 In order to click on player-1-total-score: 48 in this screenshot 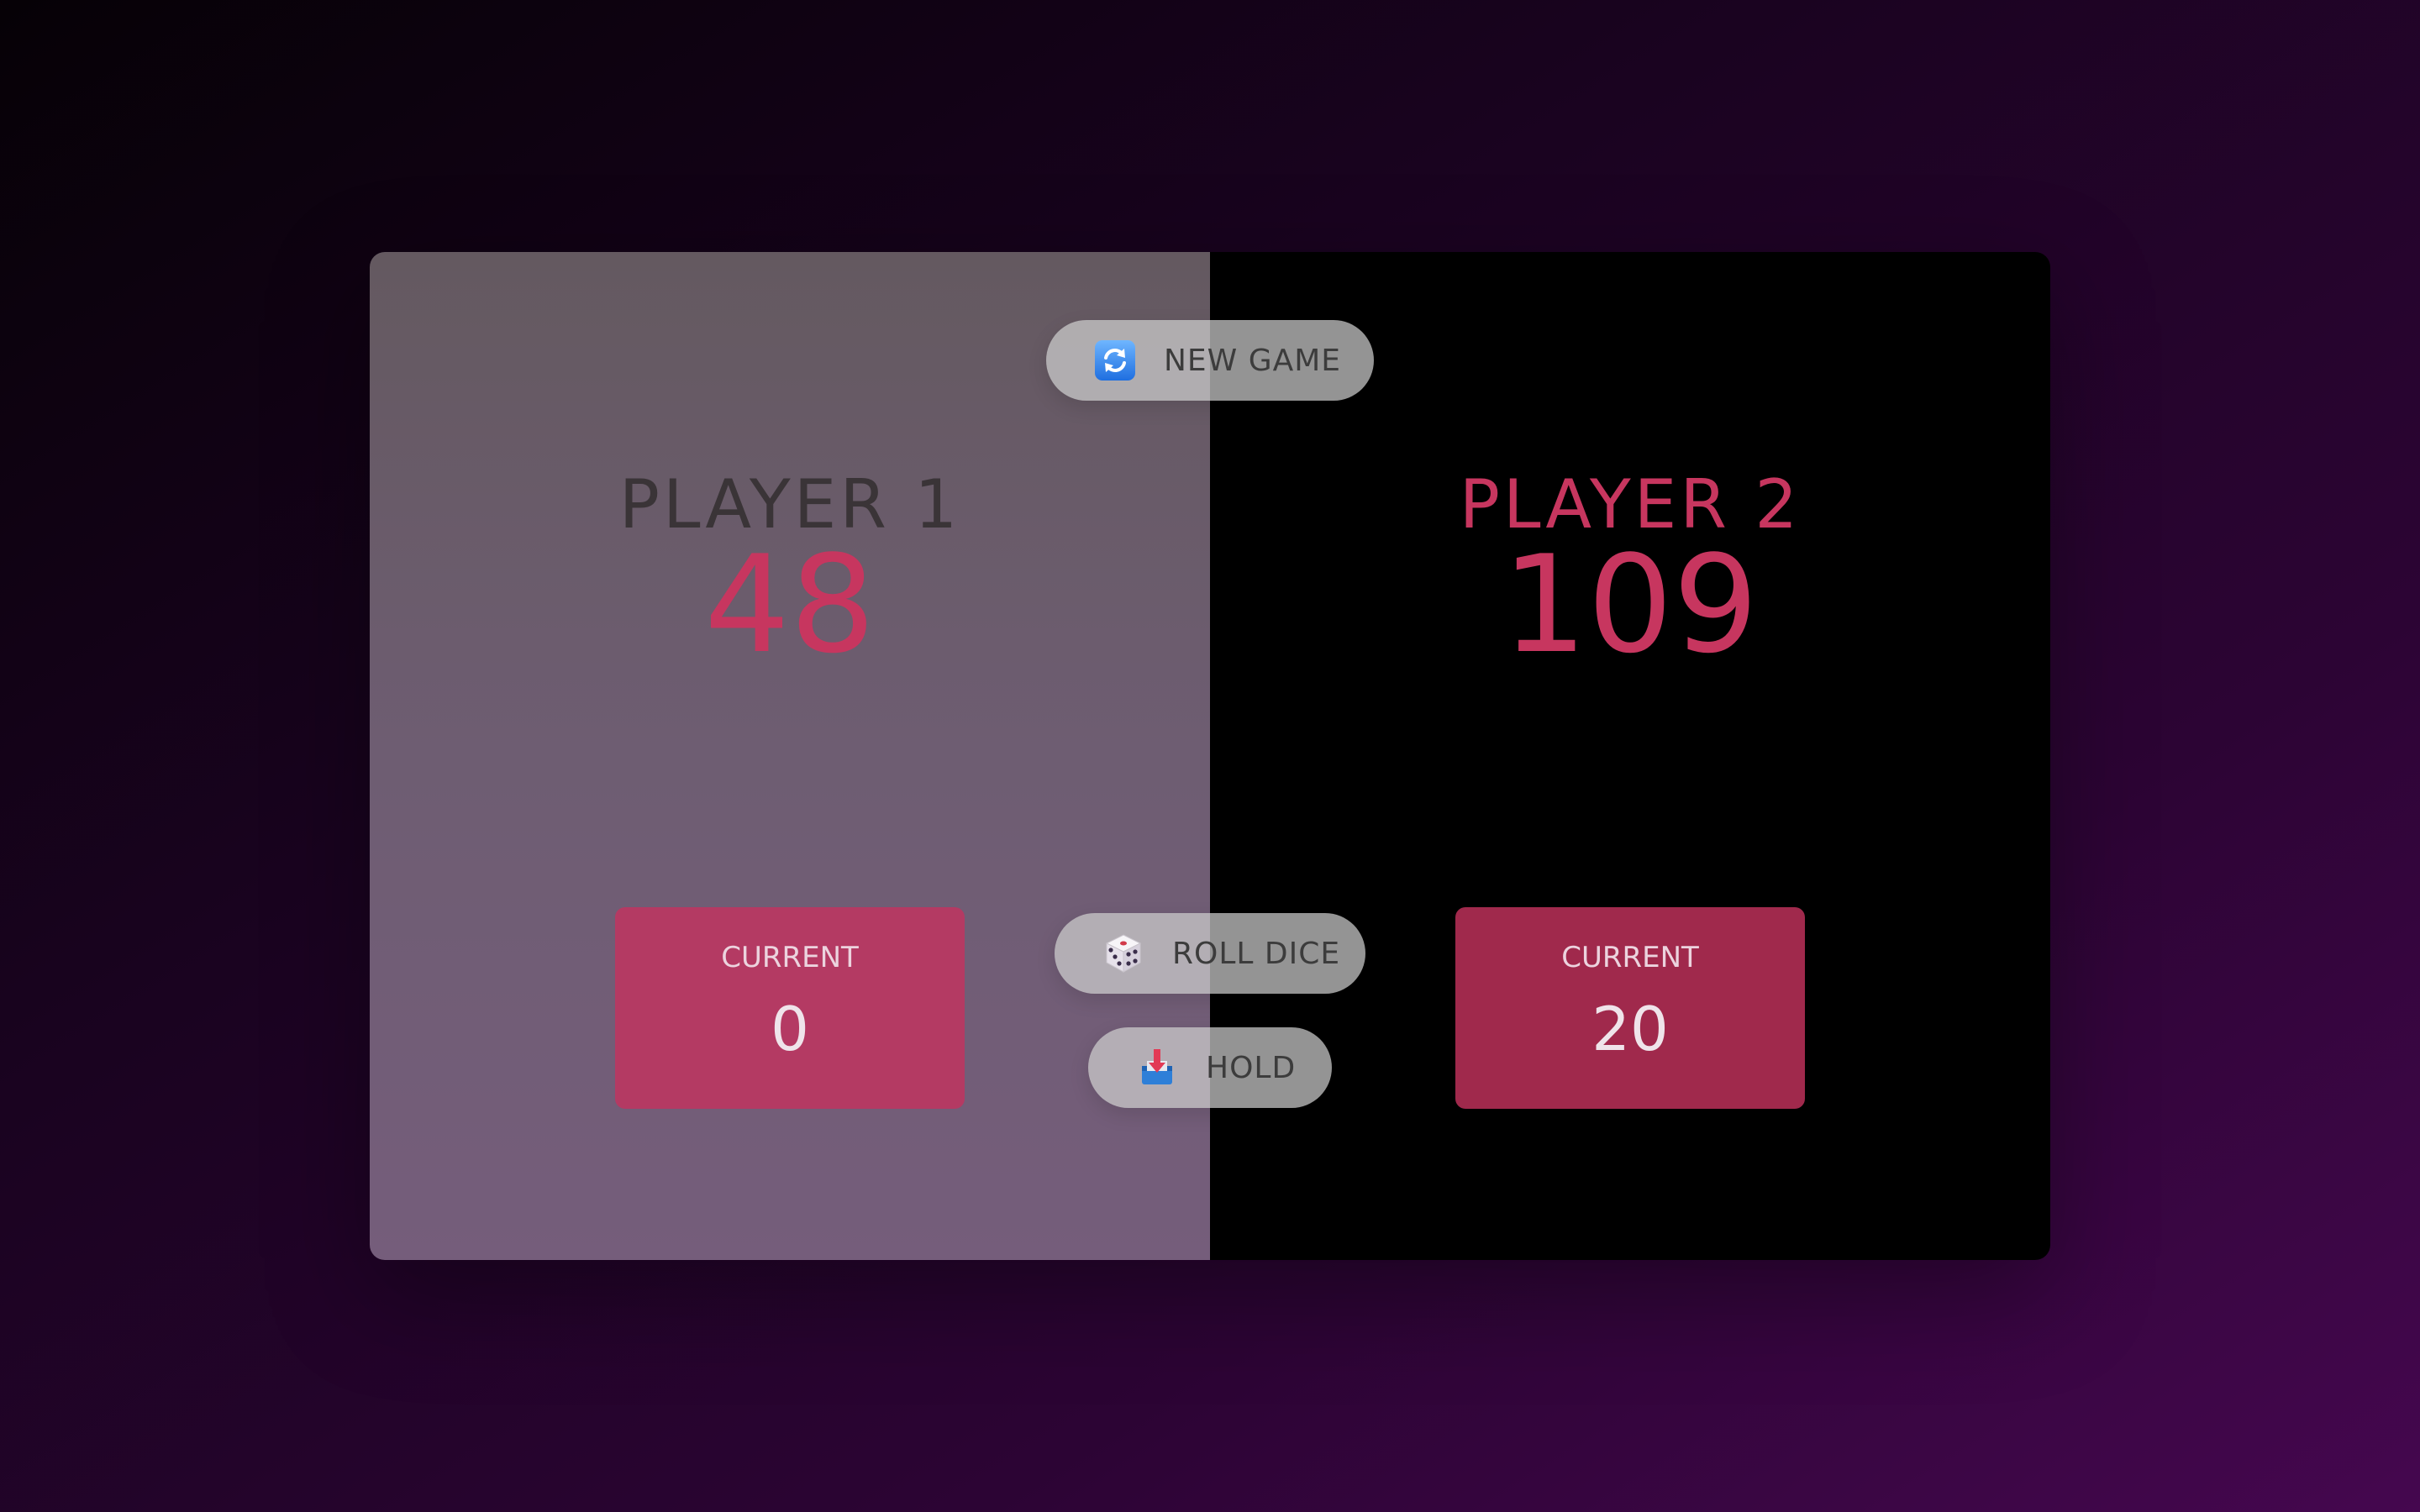, I will do `click(790, 604)`.